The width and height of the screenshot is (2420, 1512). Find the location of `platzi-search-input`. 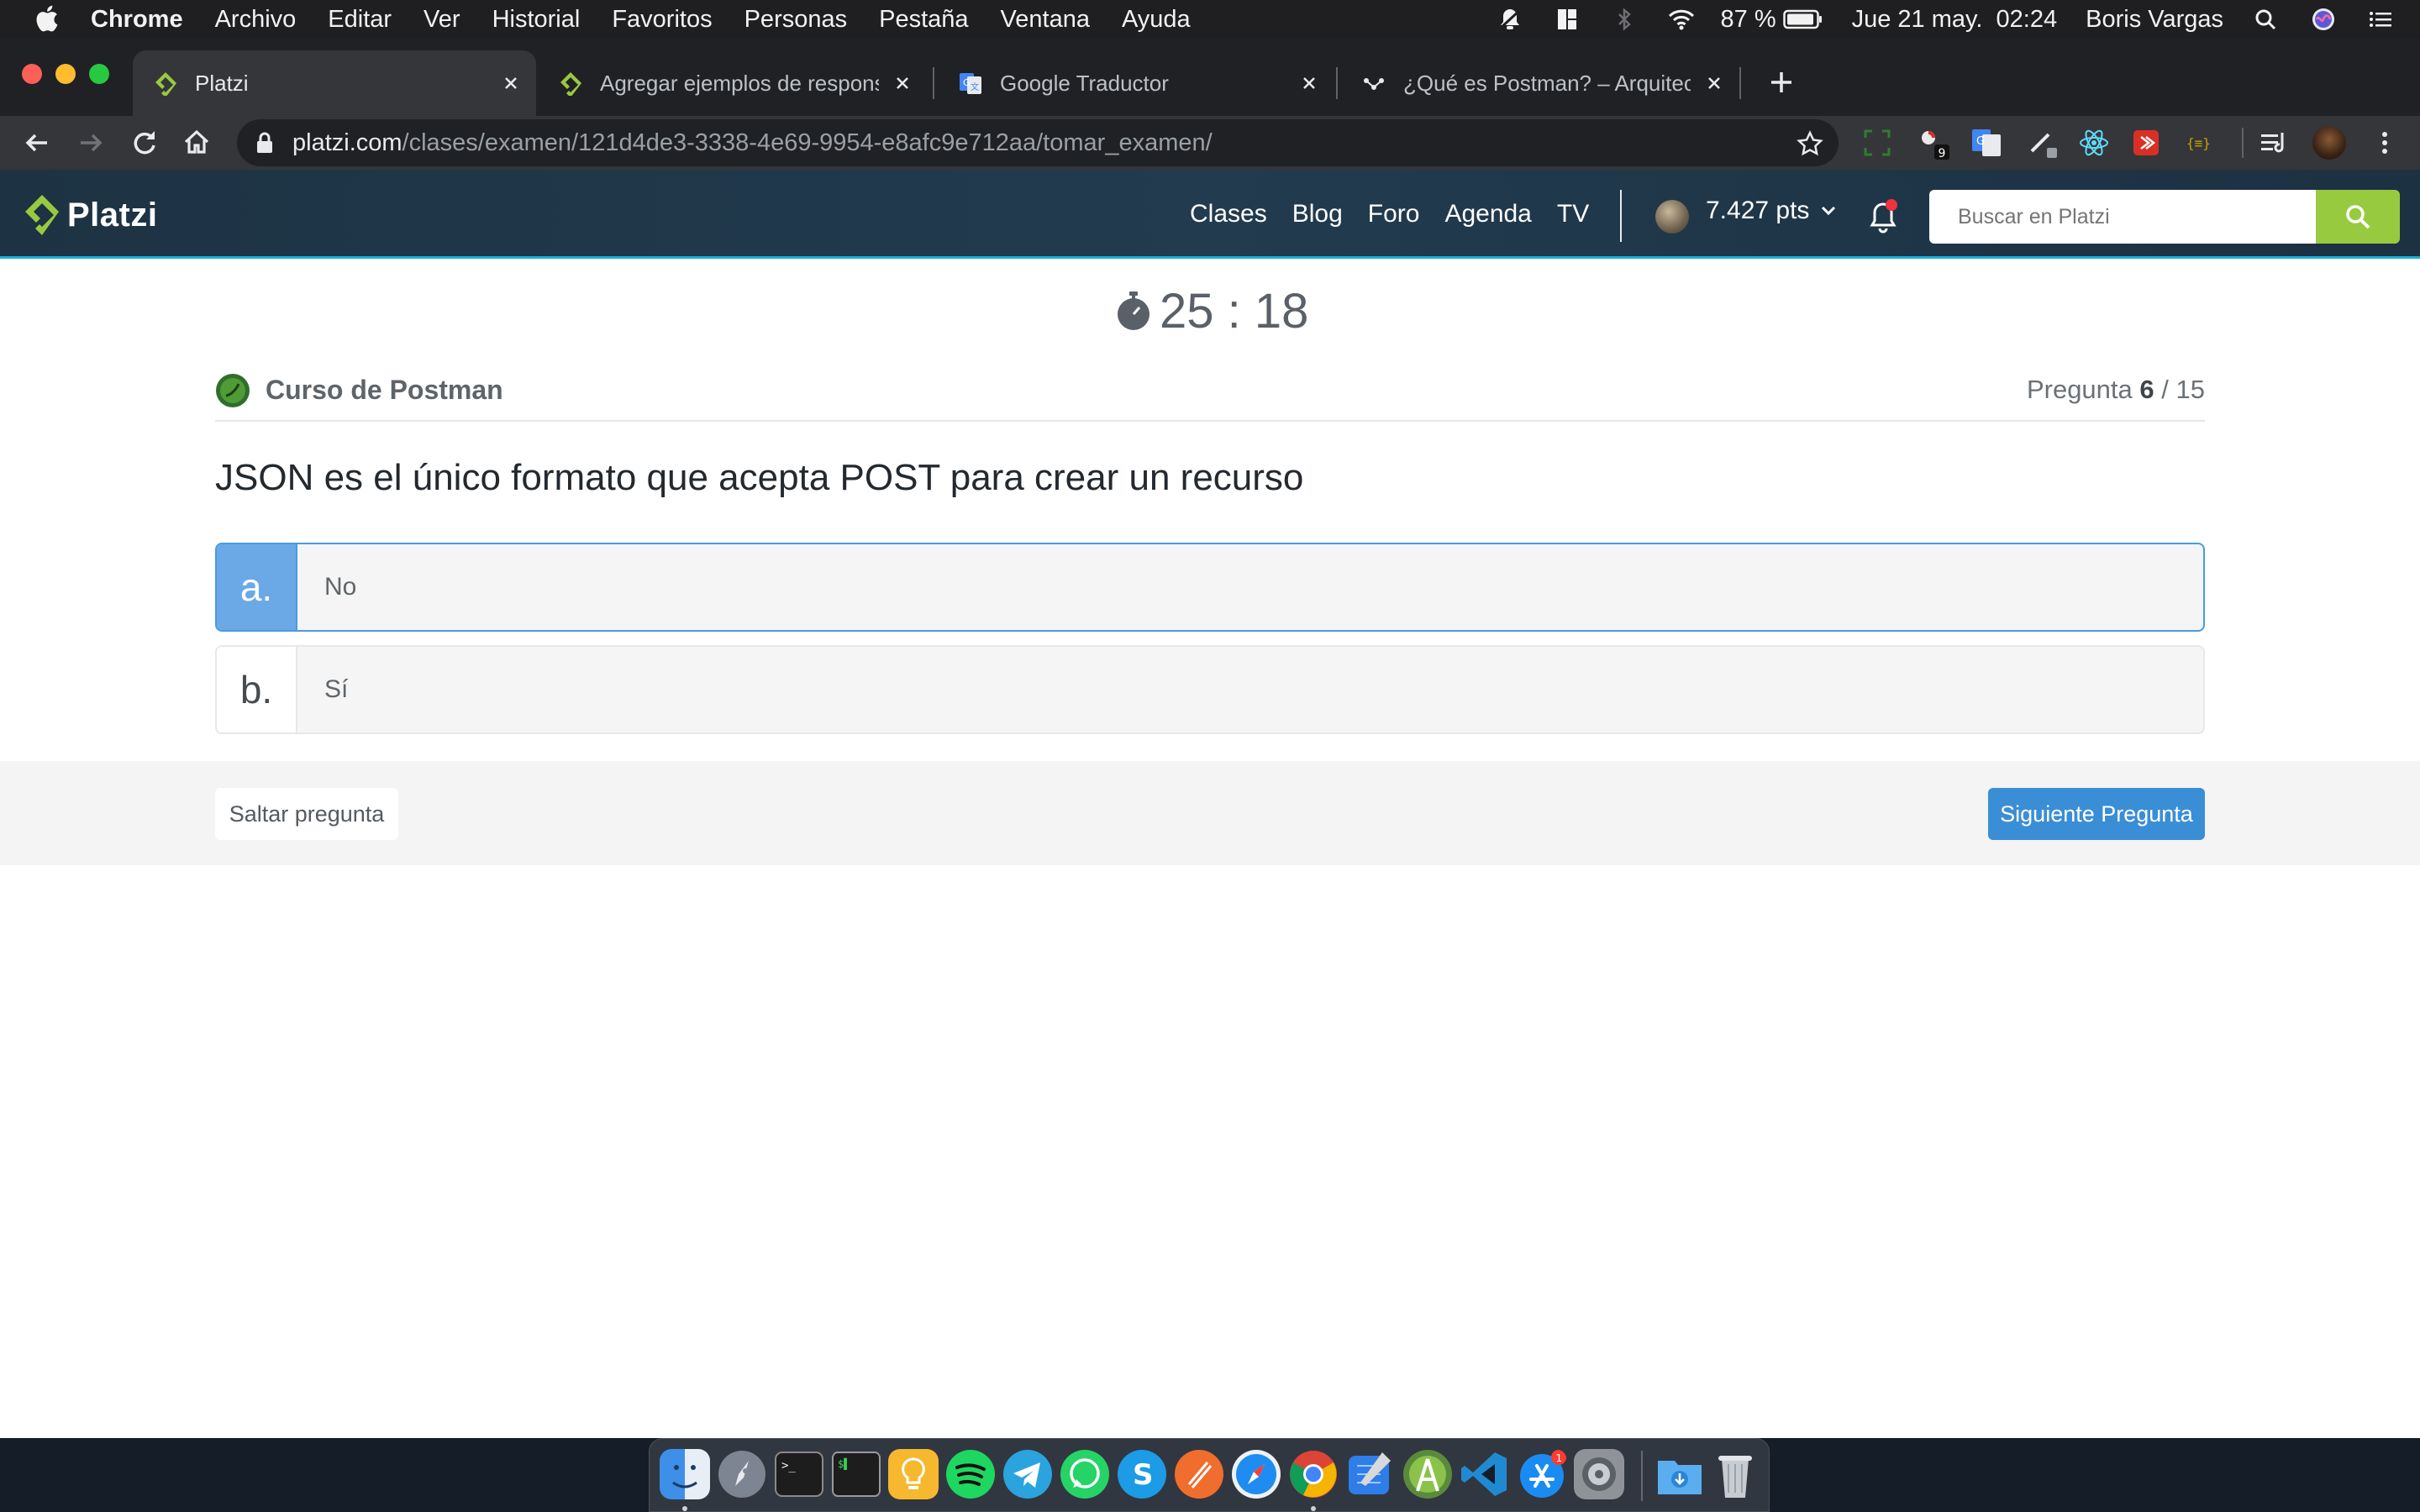

platzi-search-input is located at coordinates (2122, 217).